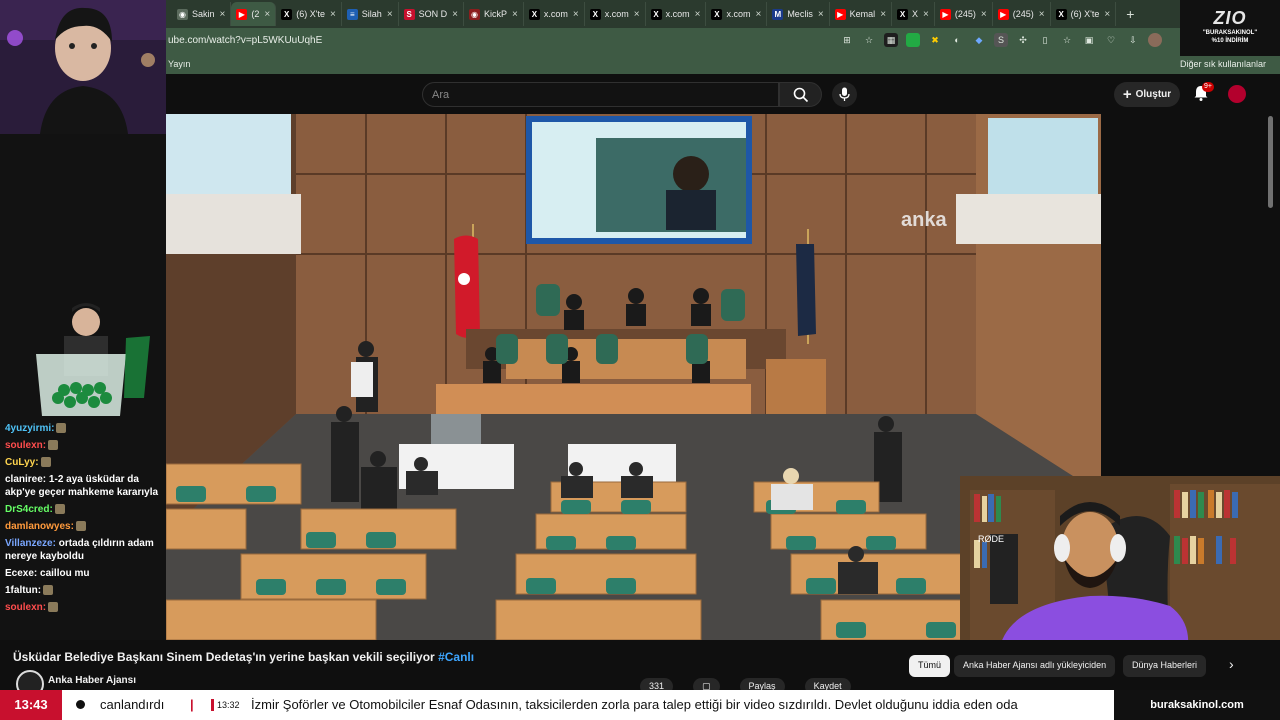 This screenshot has height=720, width=1280. What do you see at coordinates (93, 359) in the screenshot?
I see `sponsor-mascot` at bounding box center [93, 359].